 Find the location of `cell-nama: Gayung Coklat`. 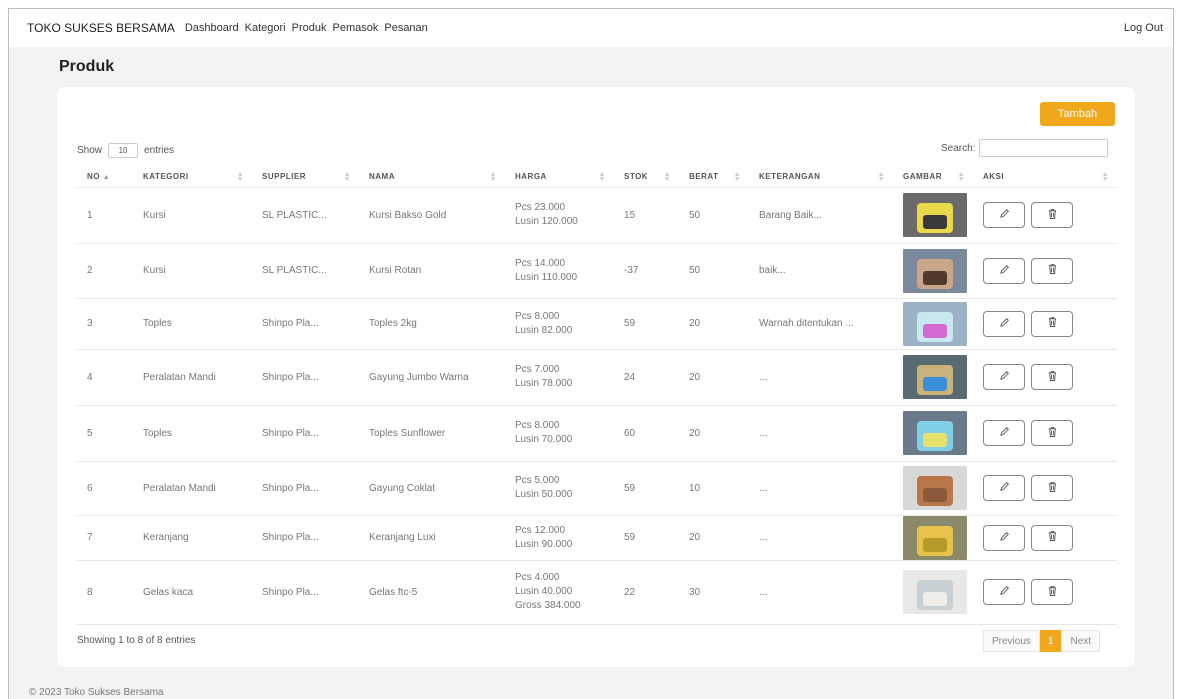

cell-nama: Gayung Coklat is located at coordinates (432, 488).